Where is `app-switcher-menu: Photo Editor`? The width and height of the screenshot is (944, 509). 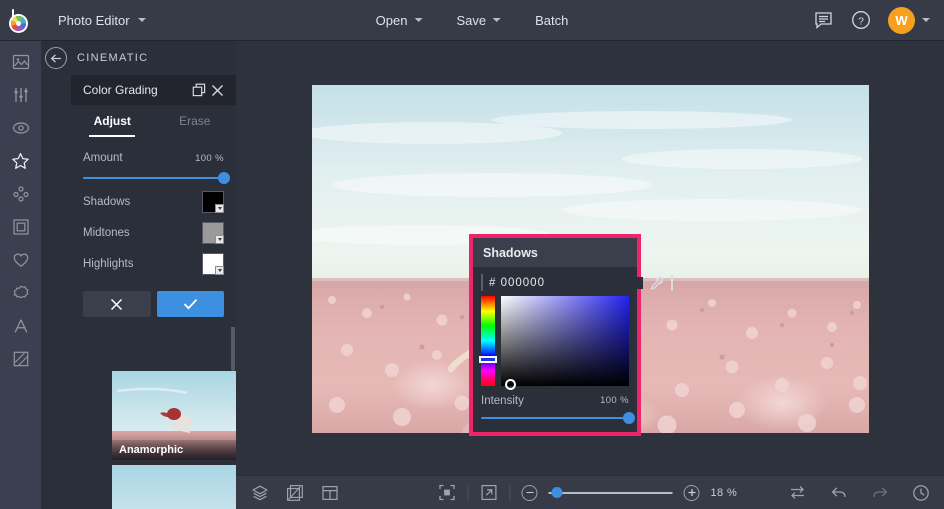 app-switcher-menu: Photo Editor is located at coordinates (102, 20).